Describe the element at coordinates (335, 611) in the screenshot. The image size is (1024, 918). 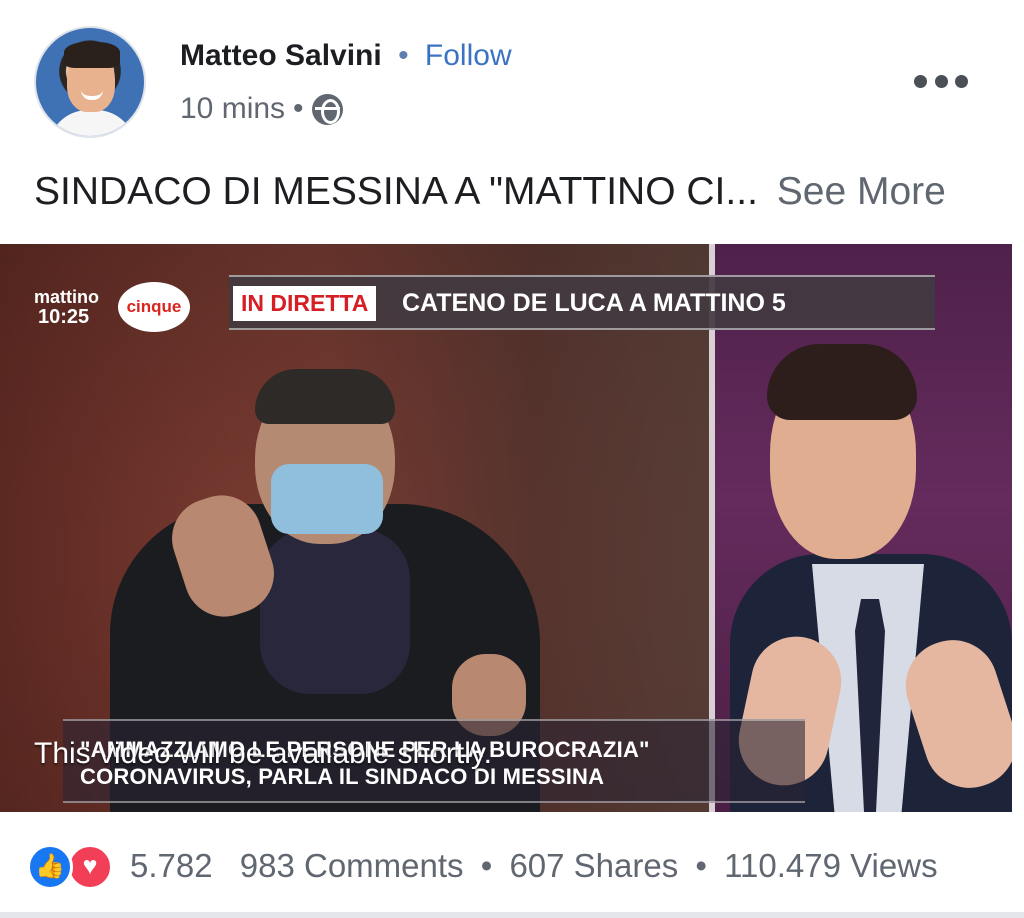
I see `person-left-scarf` at that location.